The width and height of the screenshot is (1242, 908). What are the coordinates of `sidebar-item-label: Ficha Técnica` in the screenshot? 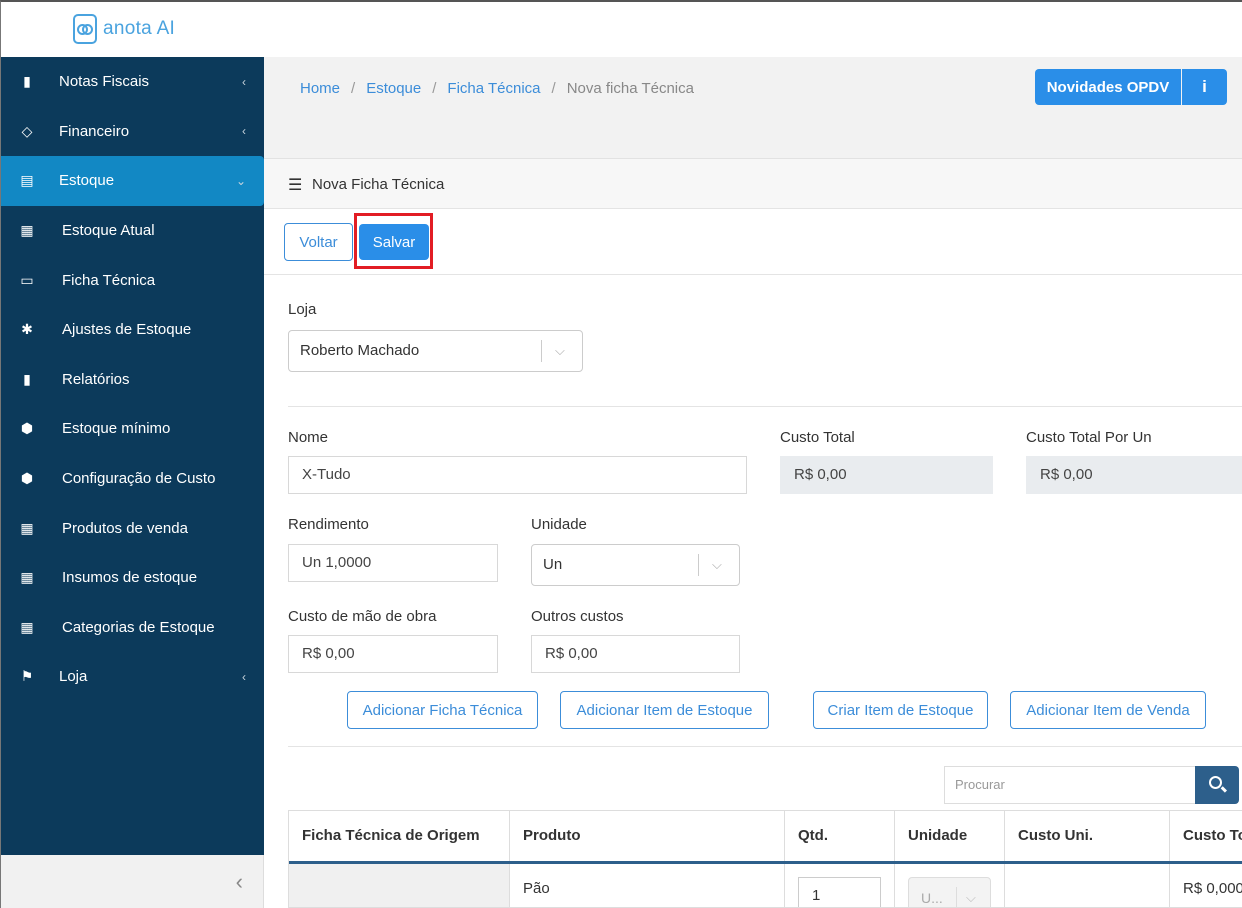 It's located at (109, 280).